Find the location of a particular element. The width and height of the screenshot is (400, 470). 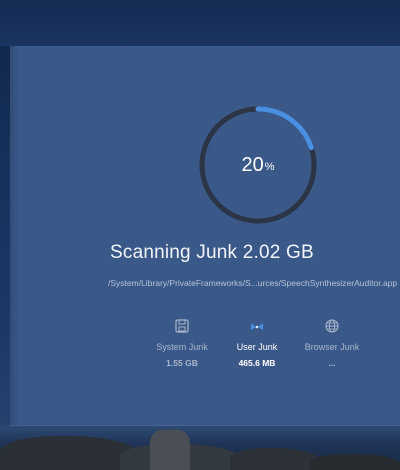

scan-title: Scanning Junk 2.02 GB is located at coordinates (212, 252).